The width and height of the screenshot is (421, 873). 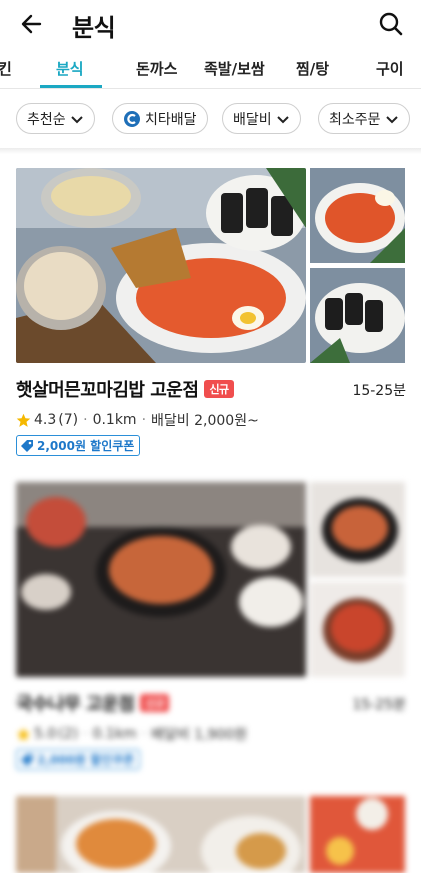 I want to click on rating: 5.0, so click(x=45, y=734).